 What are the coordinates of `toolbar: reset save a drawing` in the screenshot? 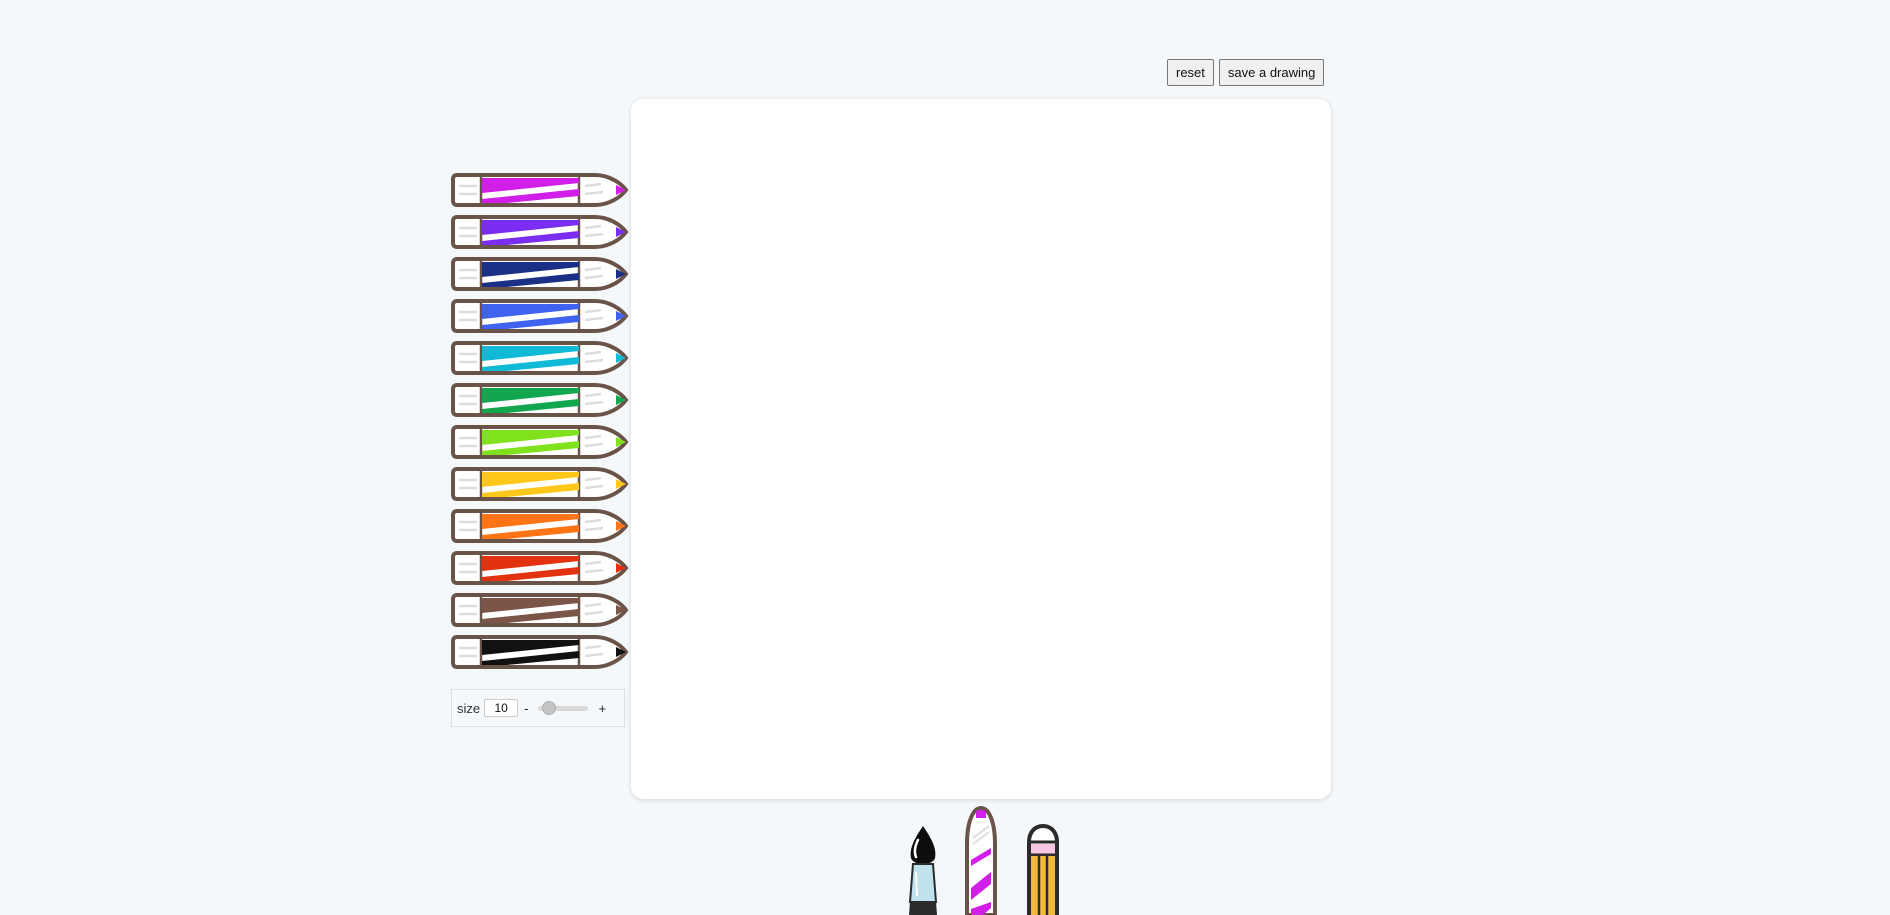 It's located at (1246, 72).